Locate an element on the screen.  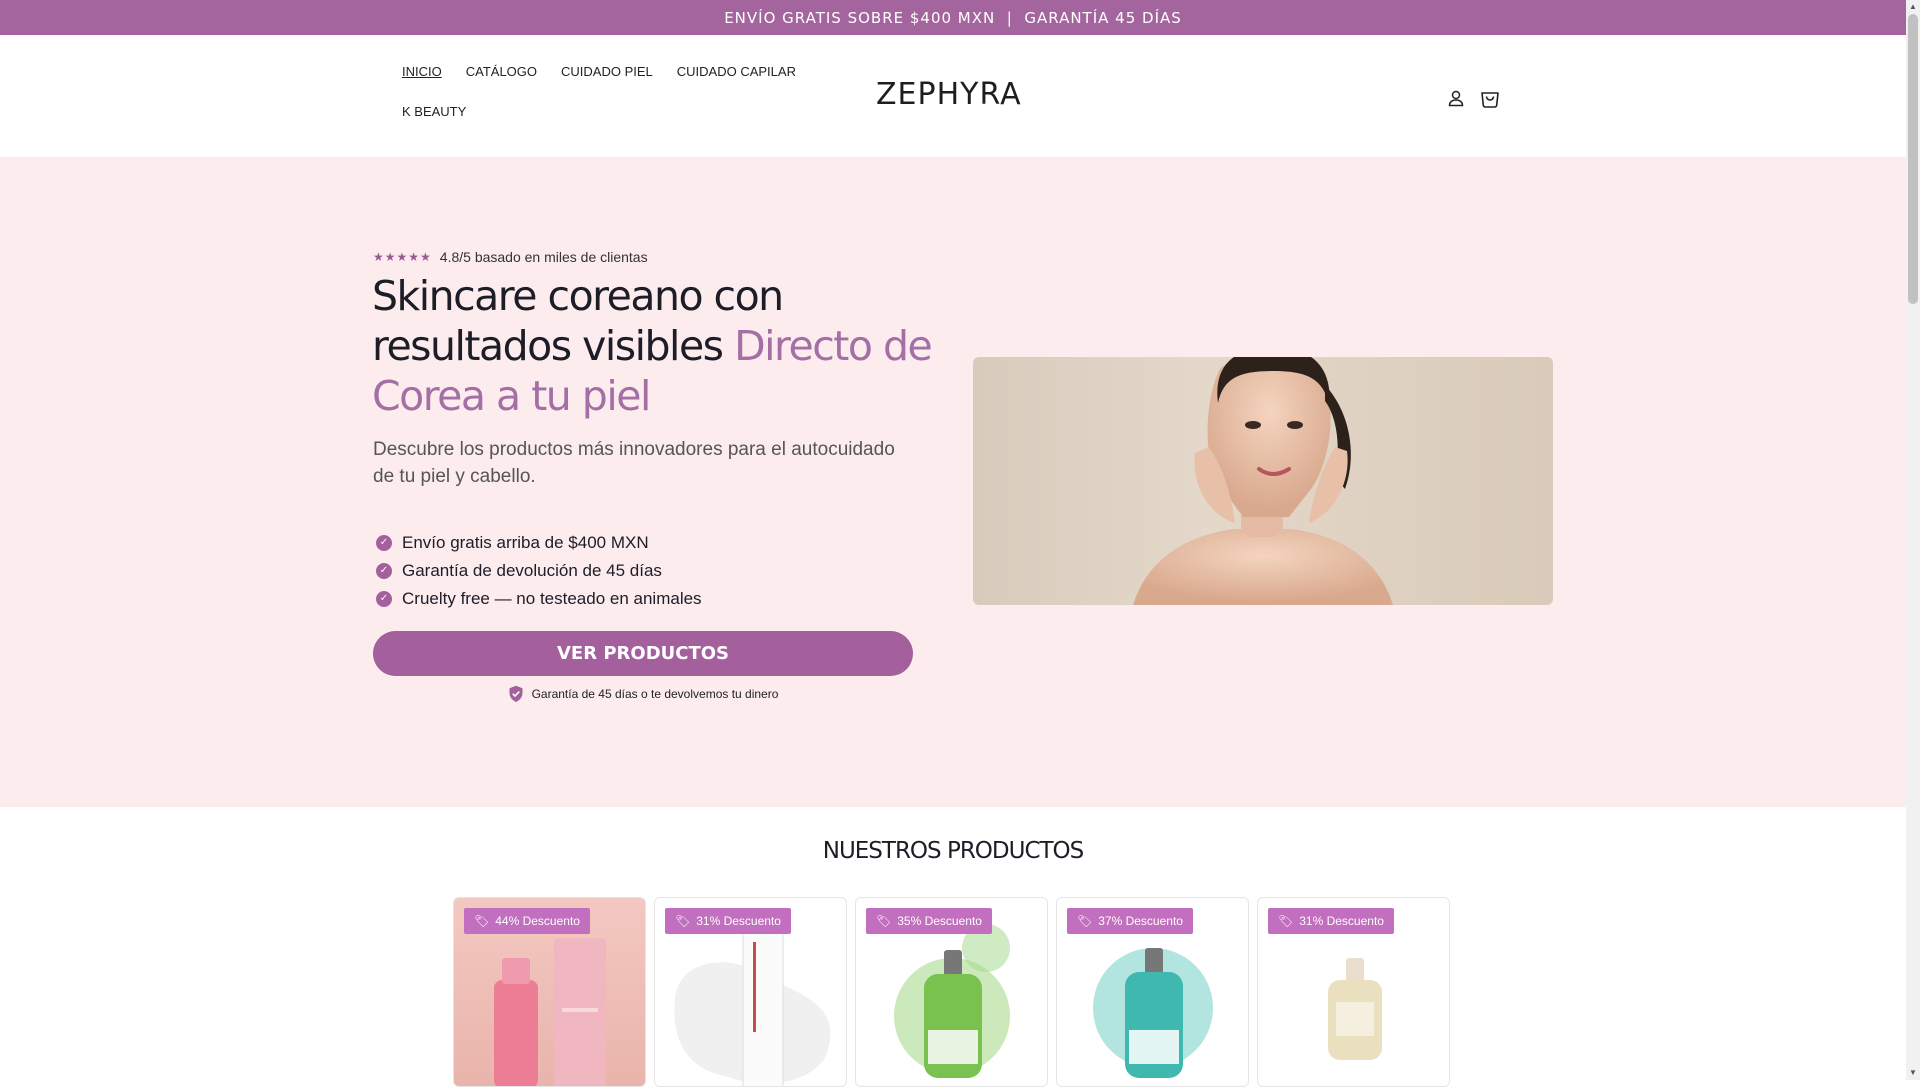
hero-model-image is located at coordinates (1263, 481).